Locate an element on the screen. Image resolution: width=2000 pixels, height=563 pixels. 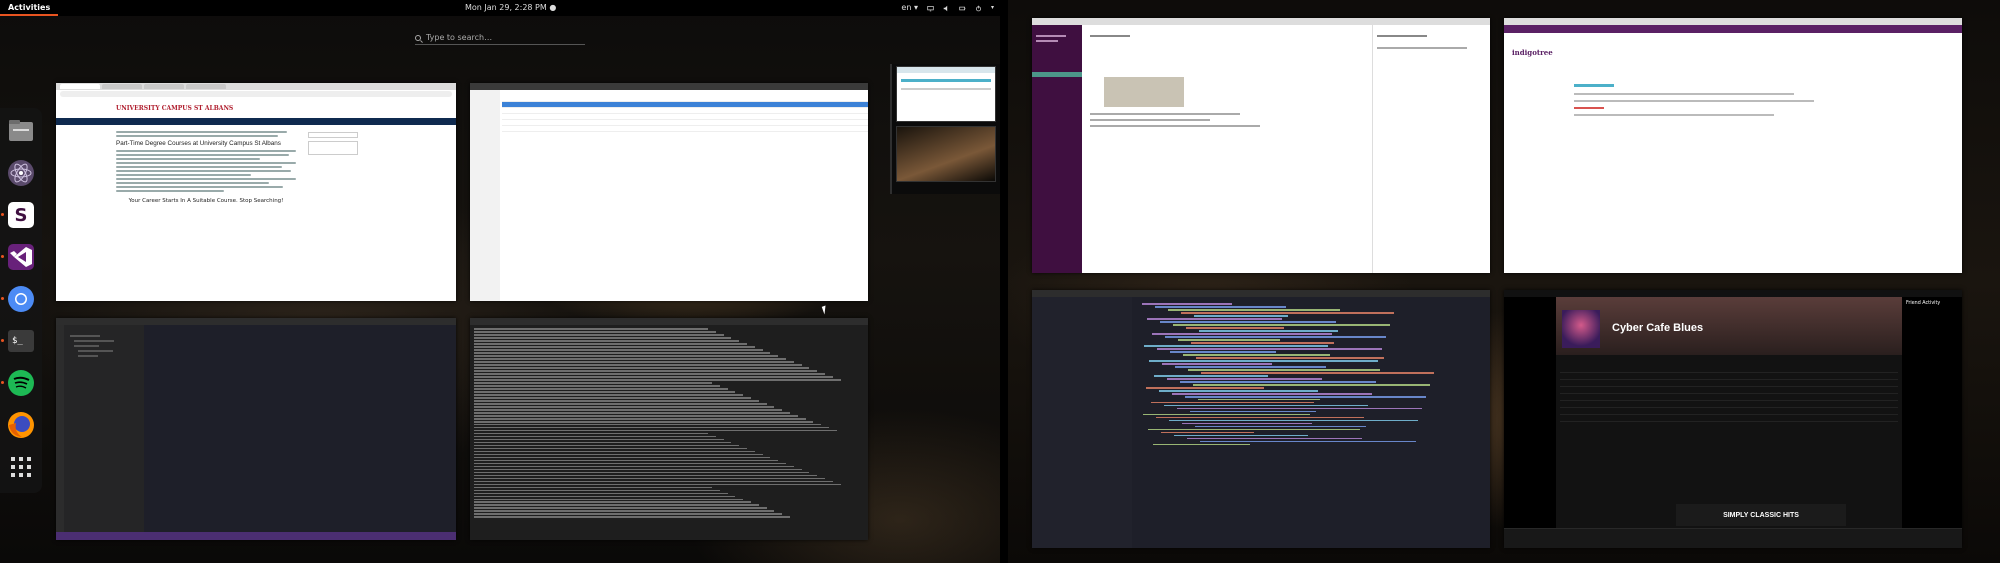
dock-spotify is located at coordinates (18, 383).